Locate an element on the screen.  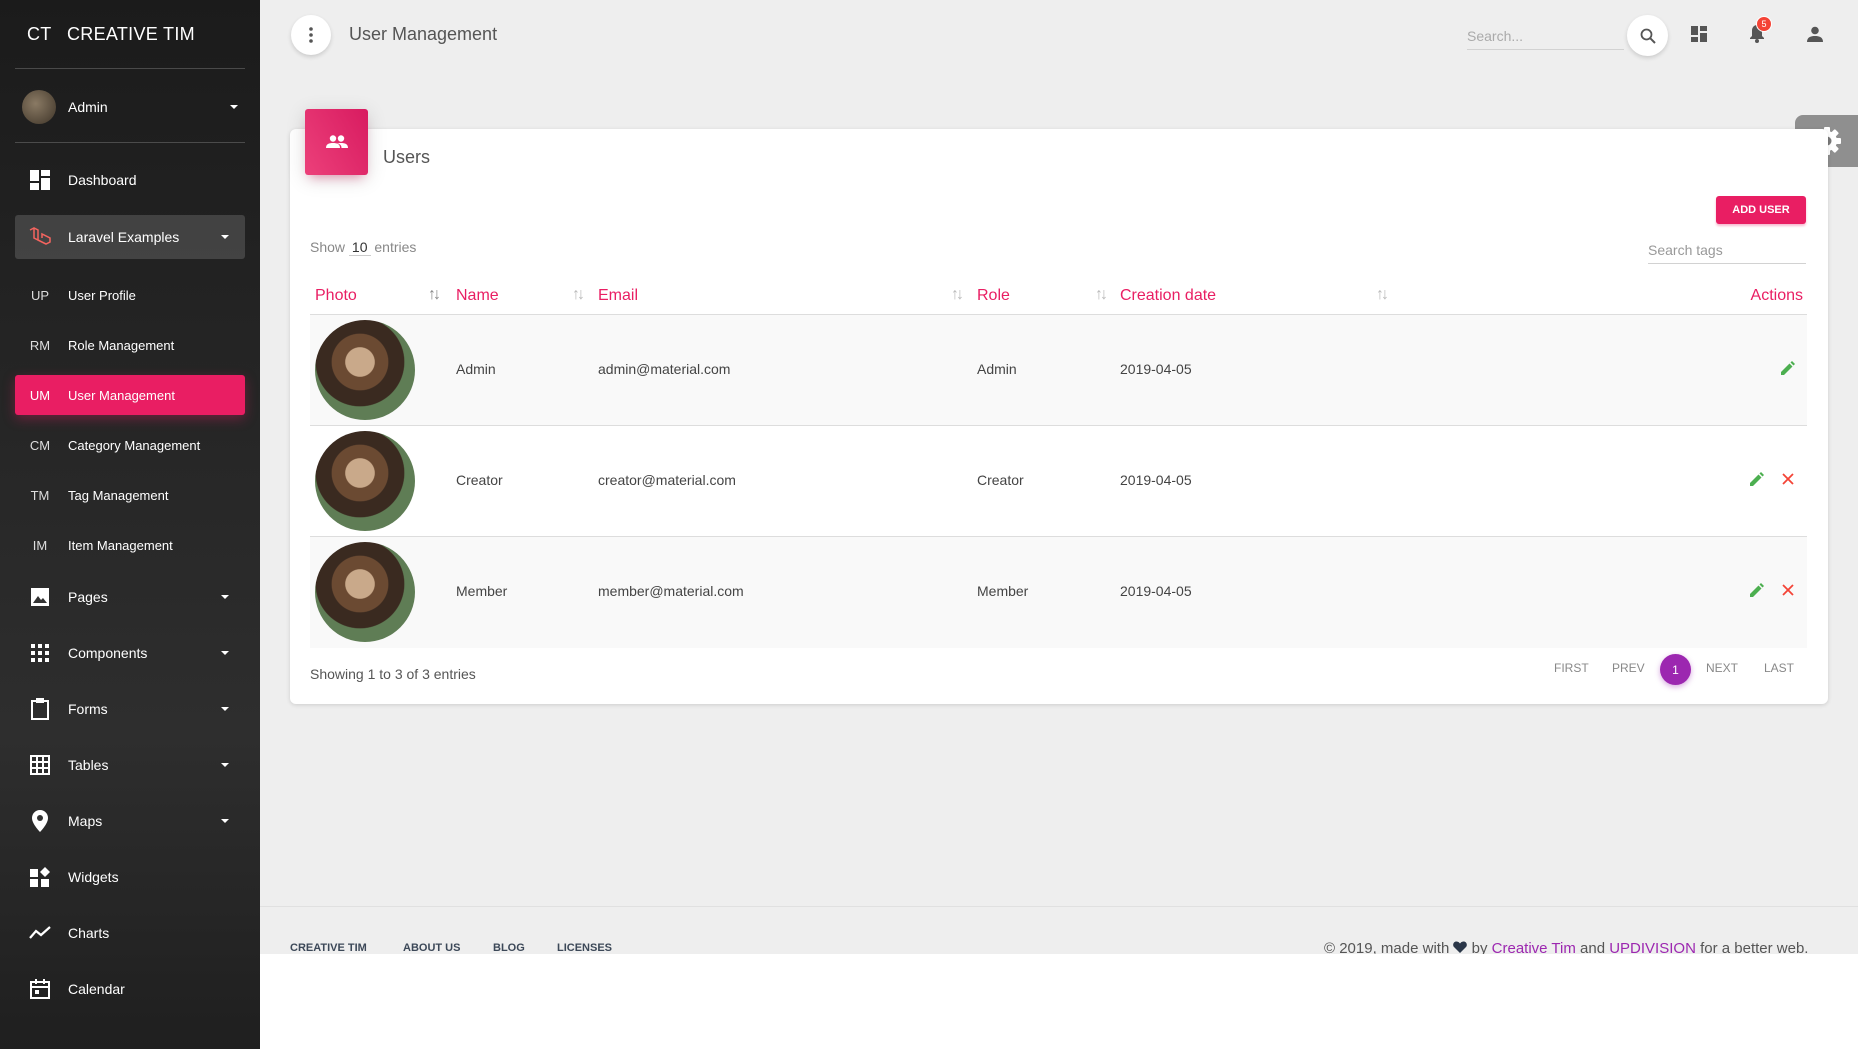
profile-button is located at coordinates (1815, 34).